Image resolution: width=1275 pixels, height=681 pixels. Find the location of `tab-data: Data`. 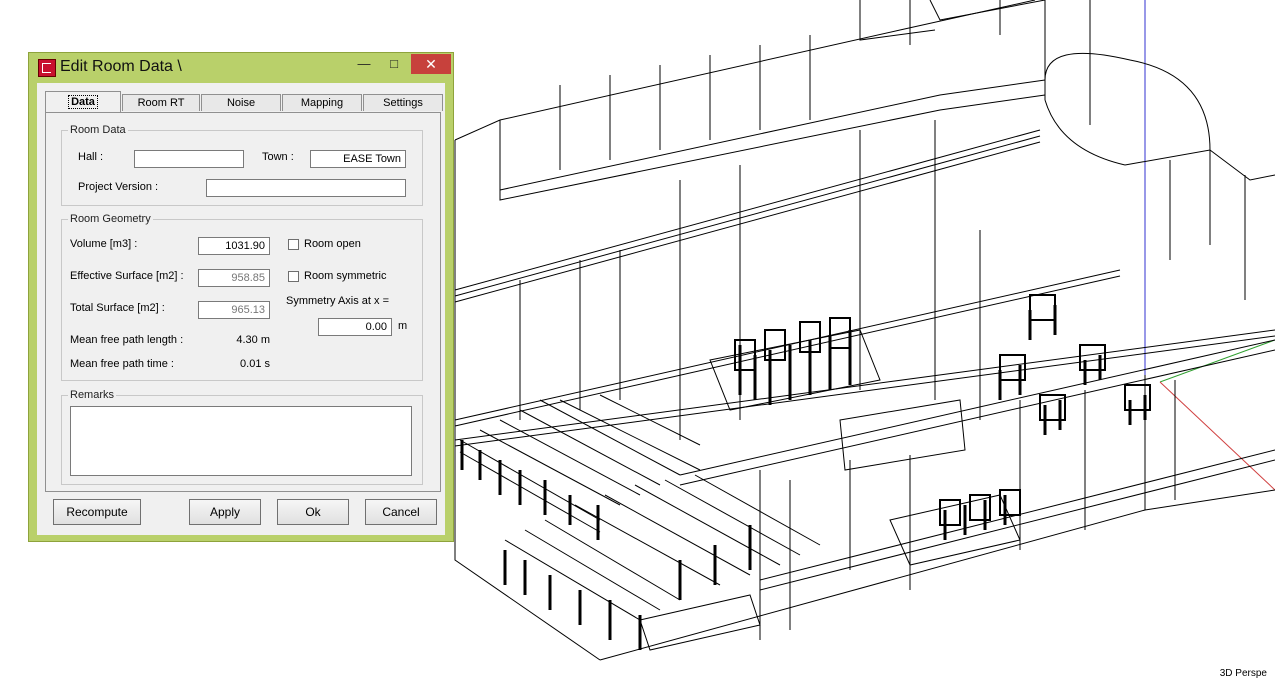

tab-data: Data is located at coordinates (83, 102).